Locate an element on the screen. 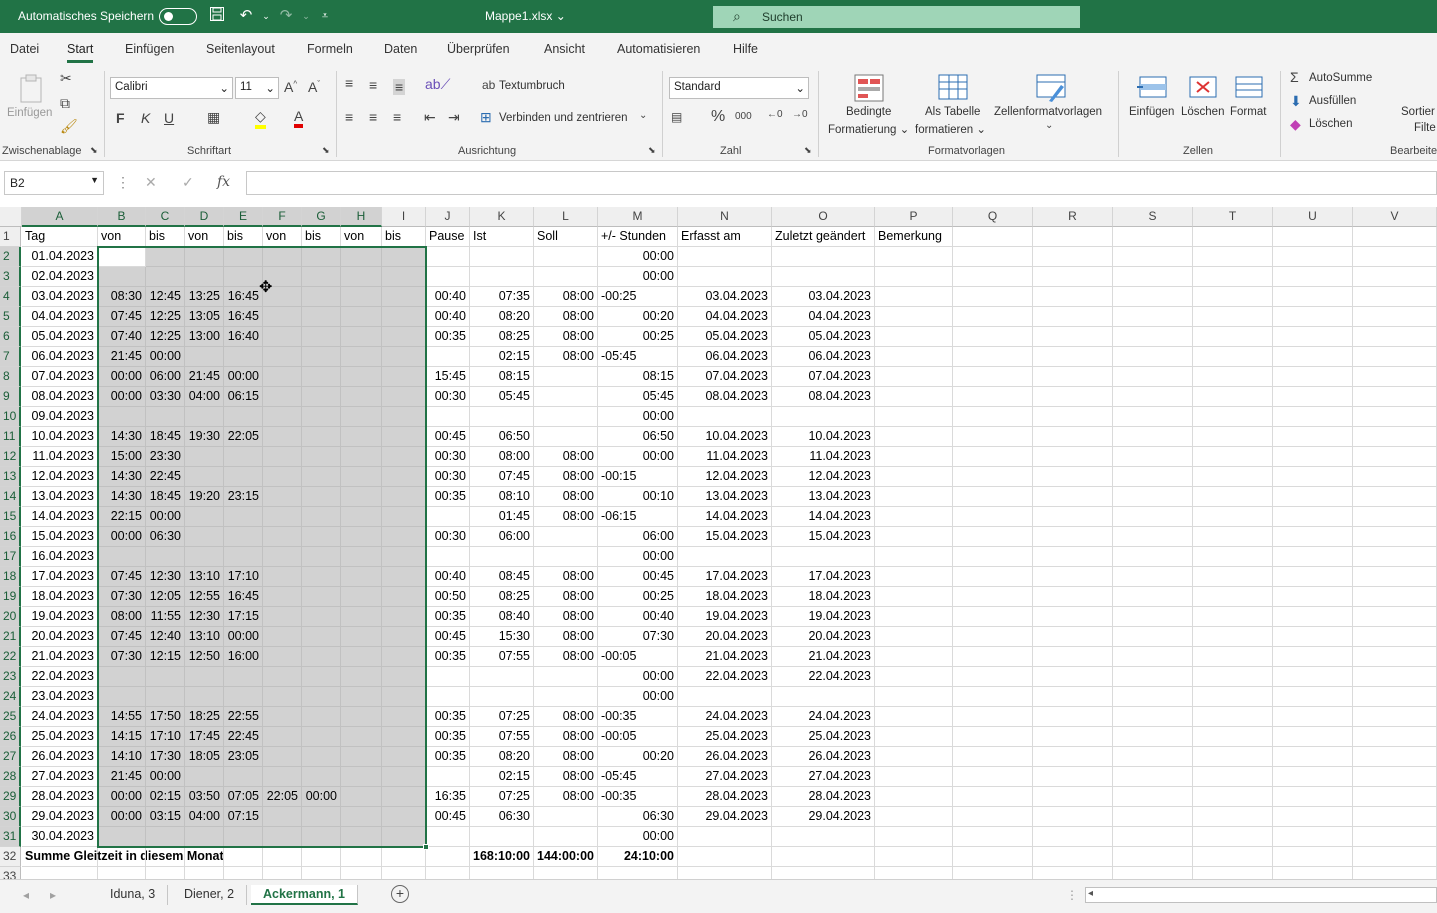  conditional-formatting-icon is located at coordinates (869, 88).